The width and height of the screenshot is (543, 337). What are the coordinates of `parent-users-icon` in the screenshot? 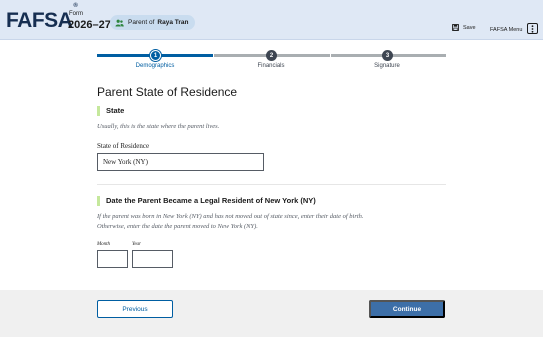 It's located at (119, 23).